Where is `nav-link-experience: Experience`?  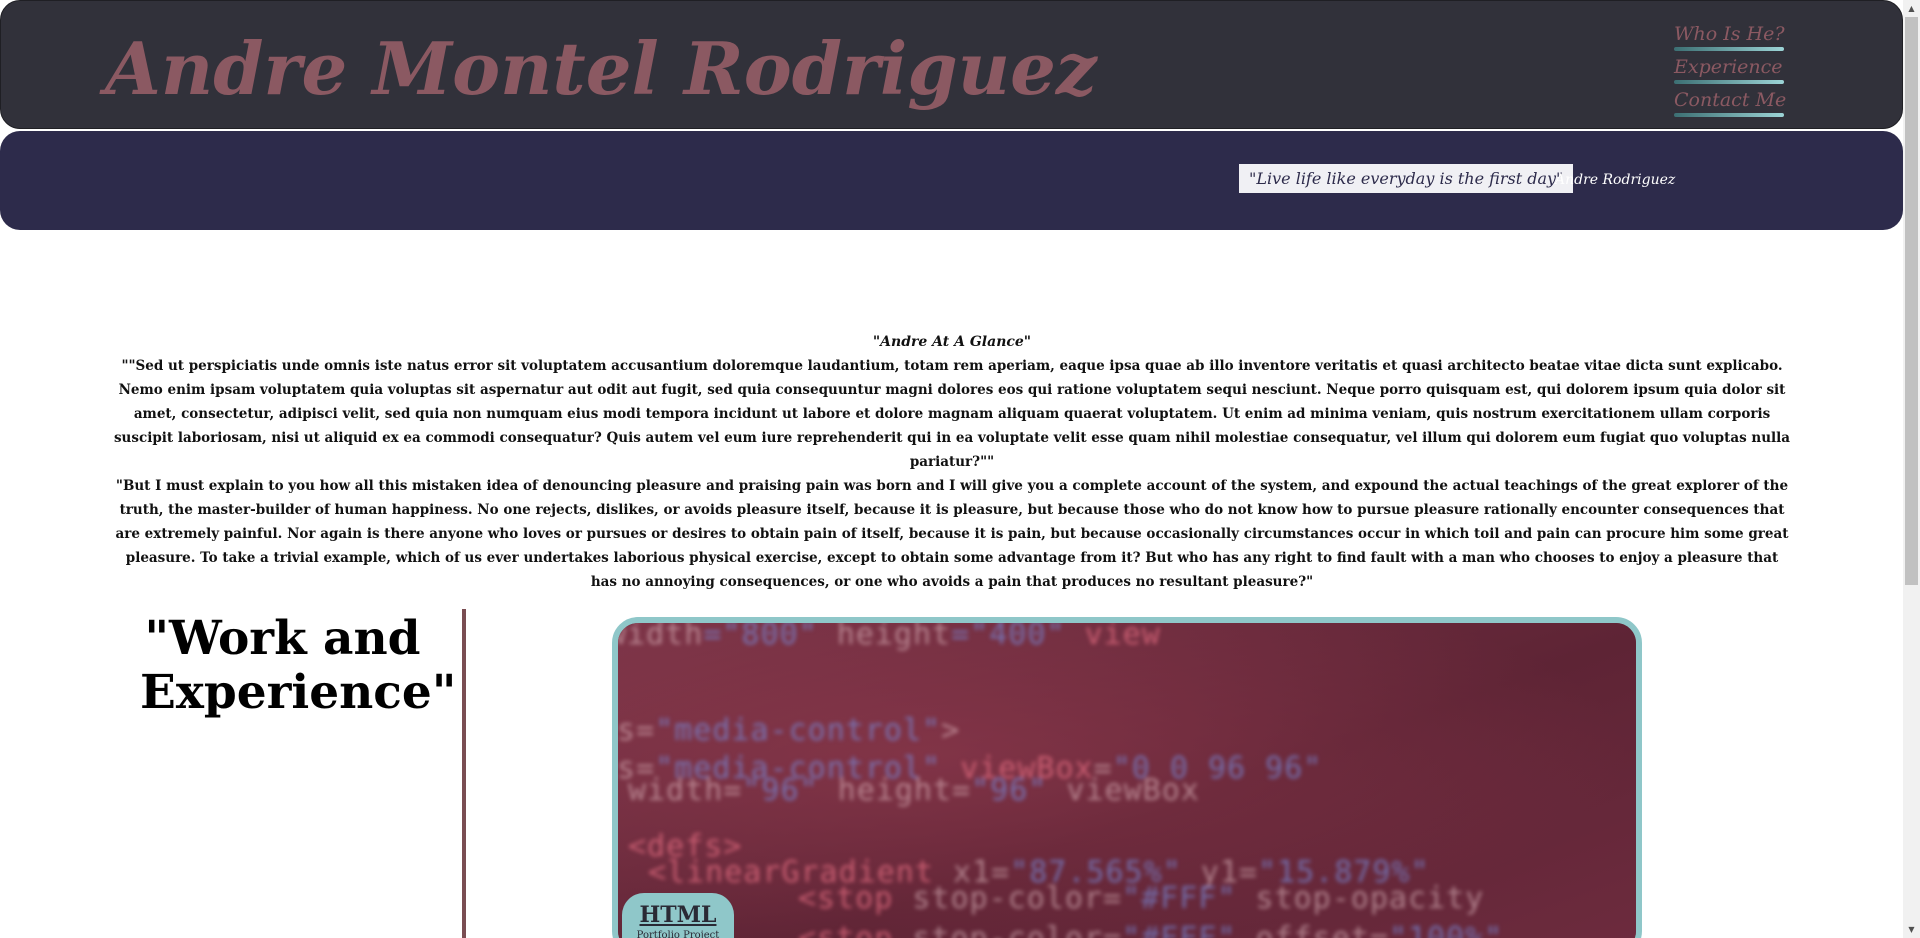 nav-link-experience: Experience is located at coordinates (1729, 68).